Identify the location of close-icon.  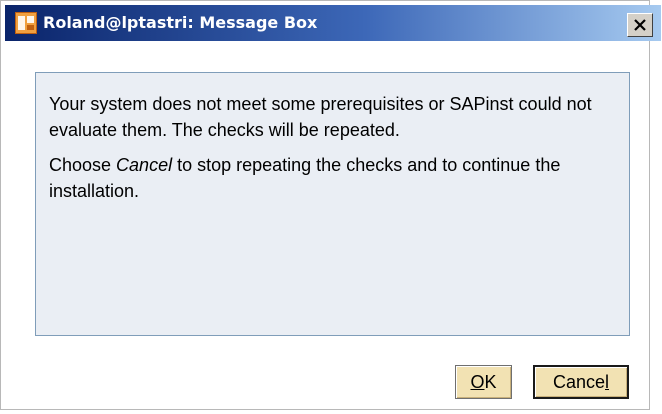
(640, 25).